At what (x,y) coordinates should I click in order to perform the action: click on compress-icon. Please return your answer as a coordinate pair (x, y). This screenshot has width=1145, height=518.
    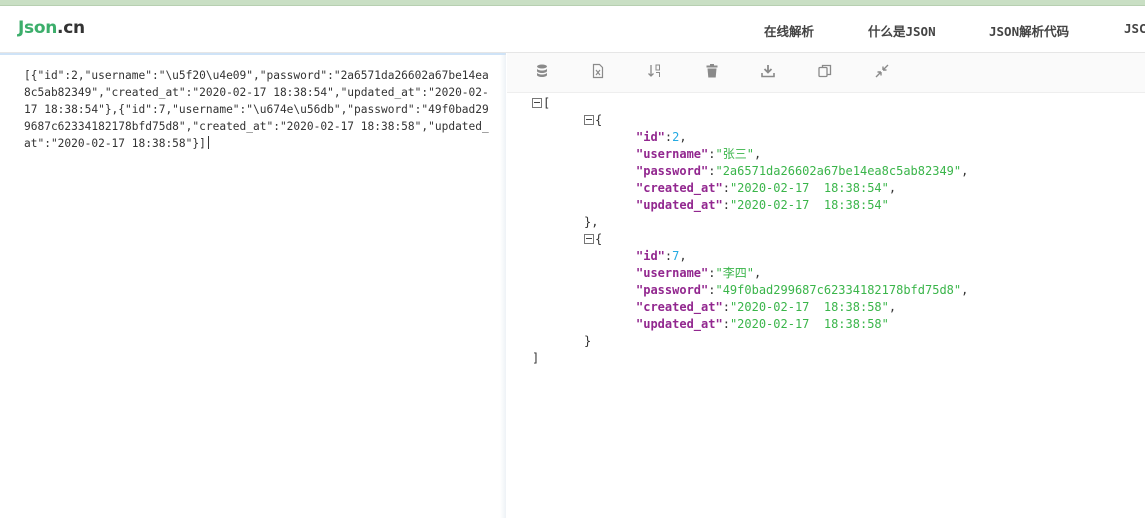
    Looking at the image, I should click on (882, 71).